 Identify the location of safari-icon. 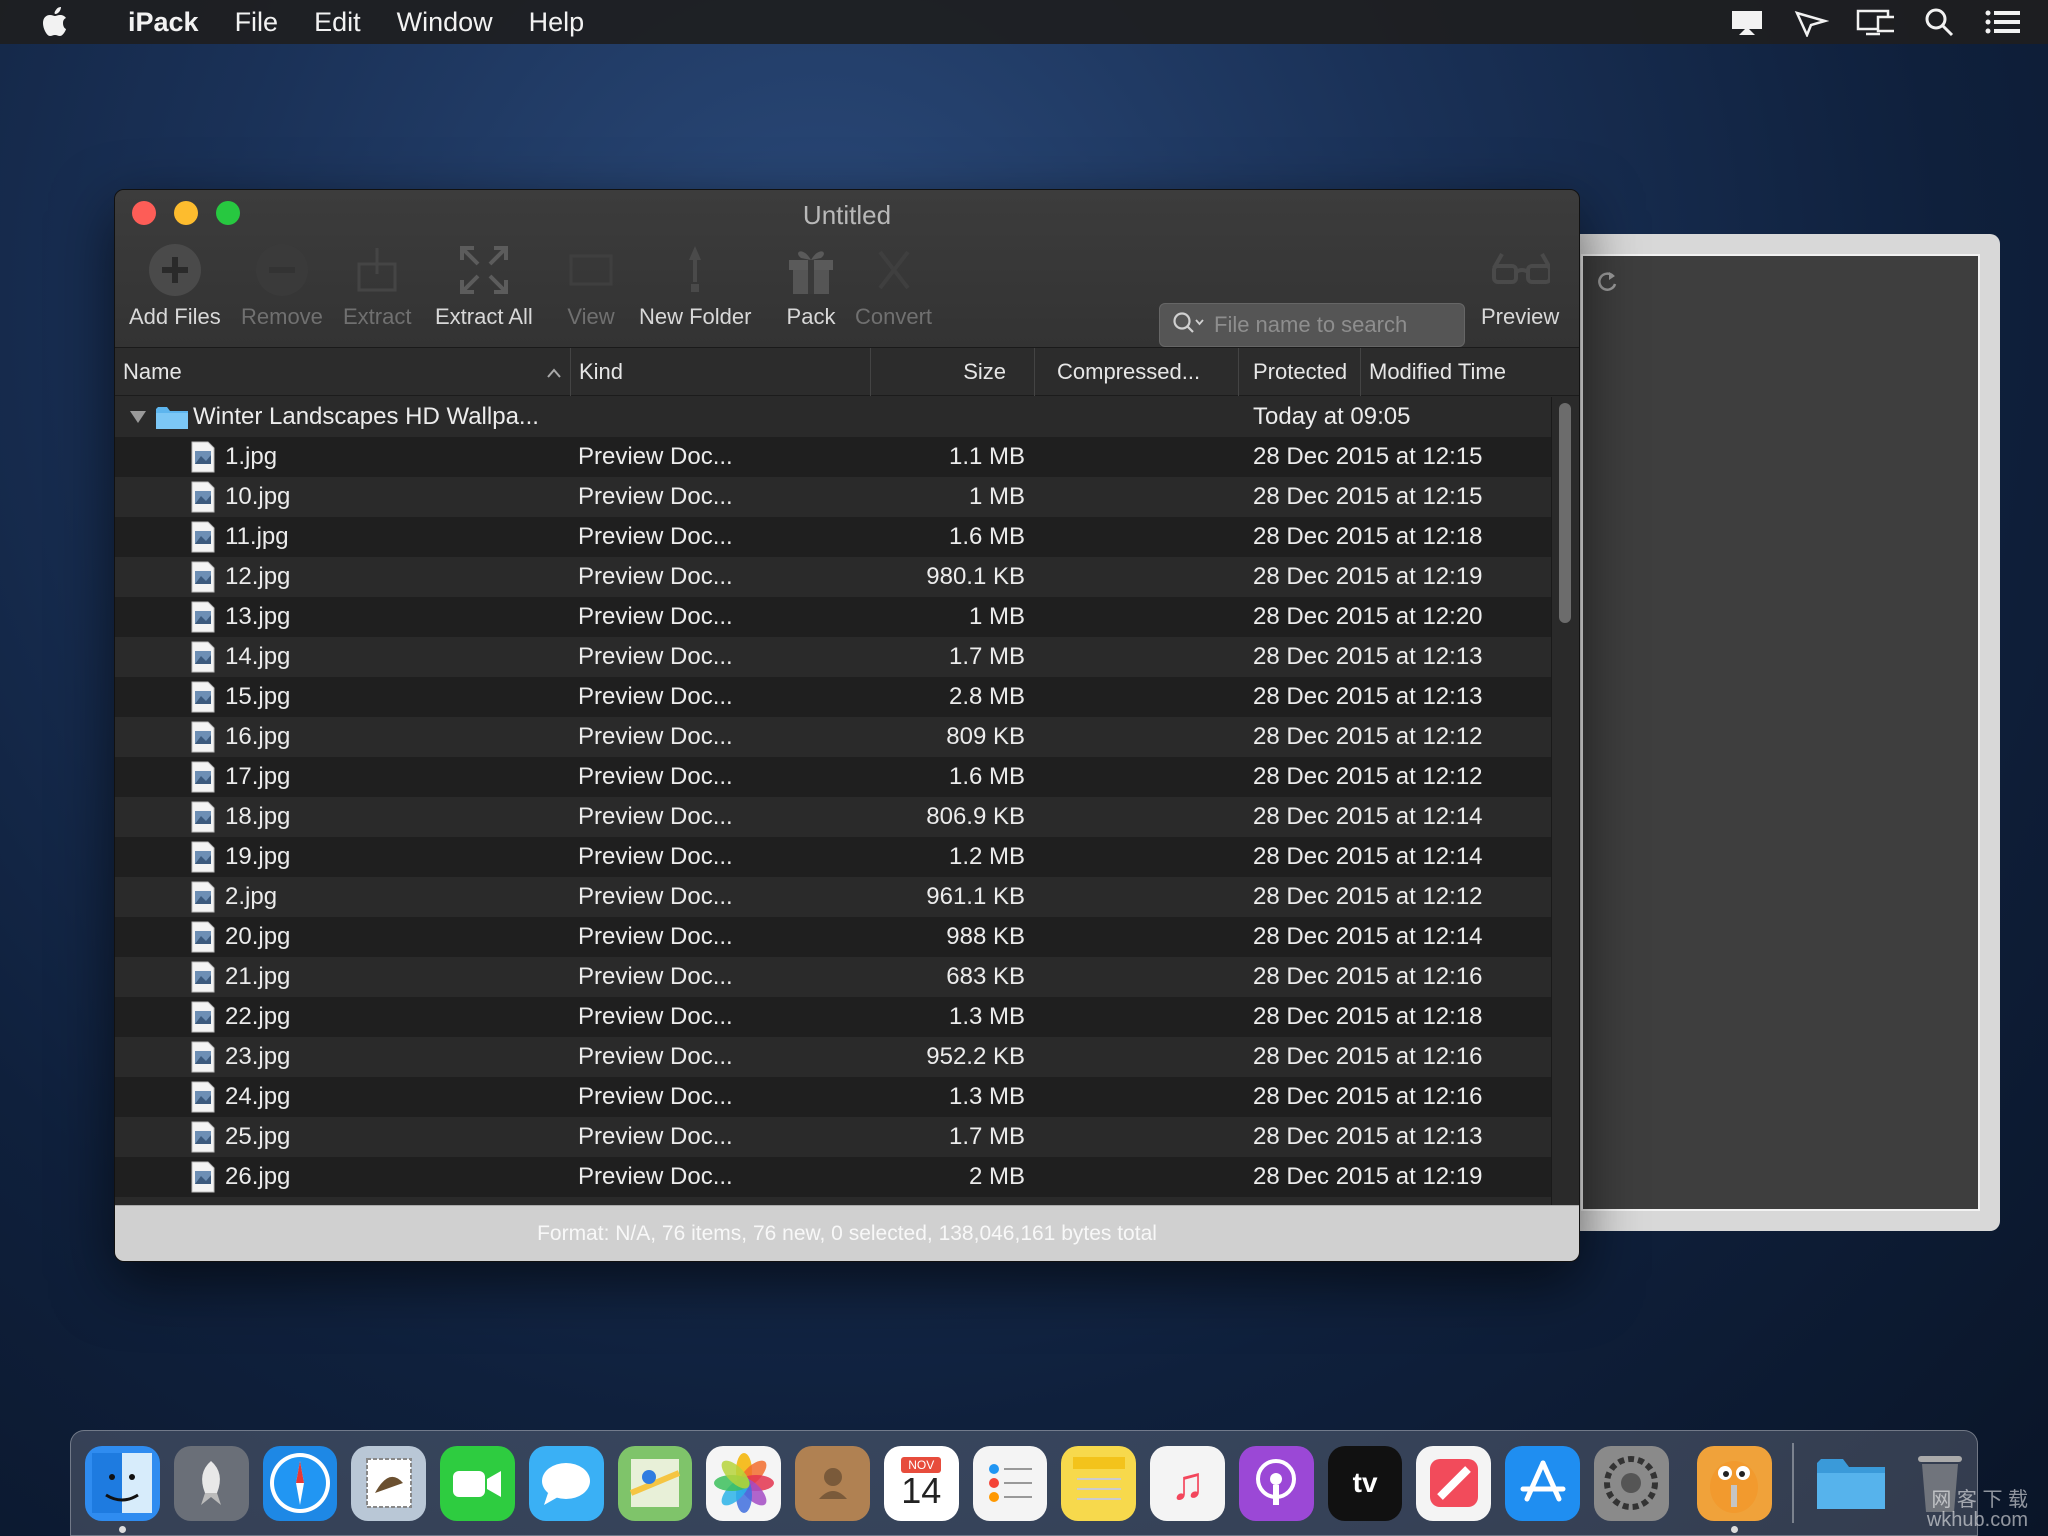
(300, 1483).